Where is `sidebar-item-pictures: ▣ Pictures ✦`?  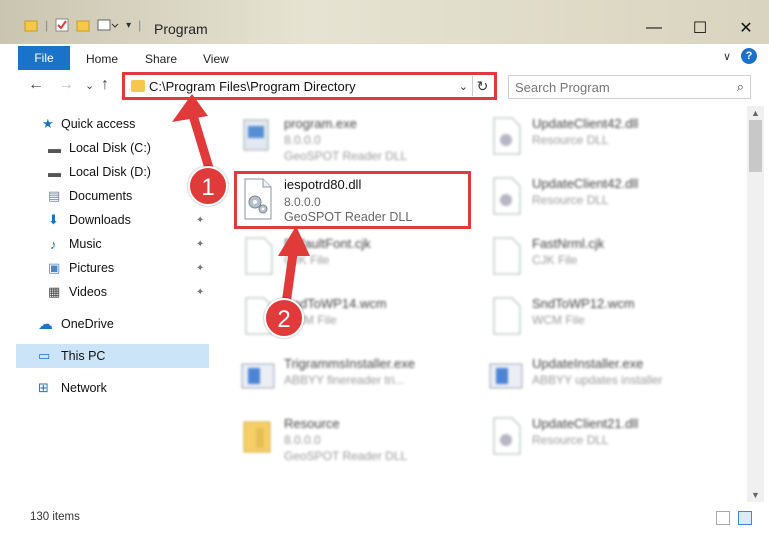
sidebar-item-pictures: ▣ Pictures ✦ is located at coordinates (105, 268).